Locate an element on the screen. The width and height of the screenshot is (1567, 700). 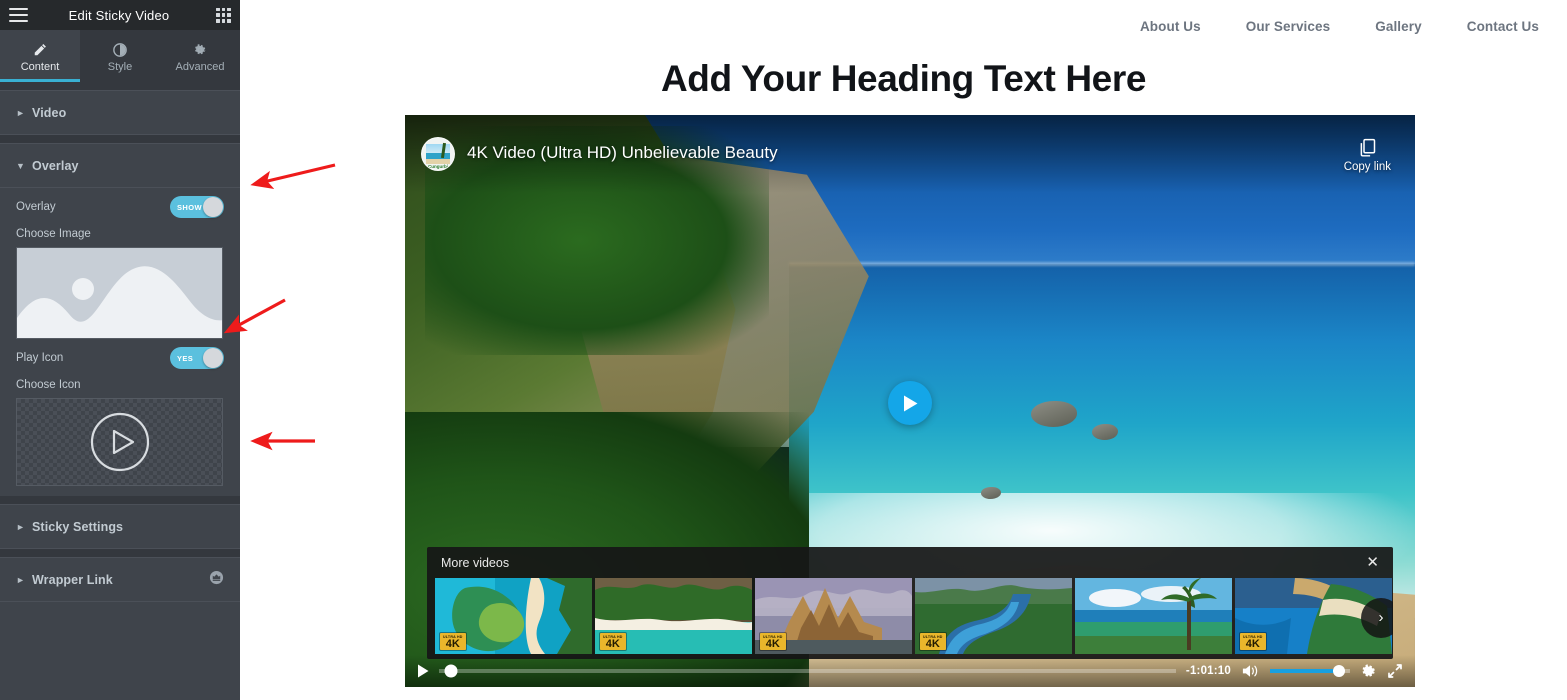
tab-advanced-label: Advanced is located at coordinates (200, 67).